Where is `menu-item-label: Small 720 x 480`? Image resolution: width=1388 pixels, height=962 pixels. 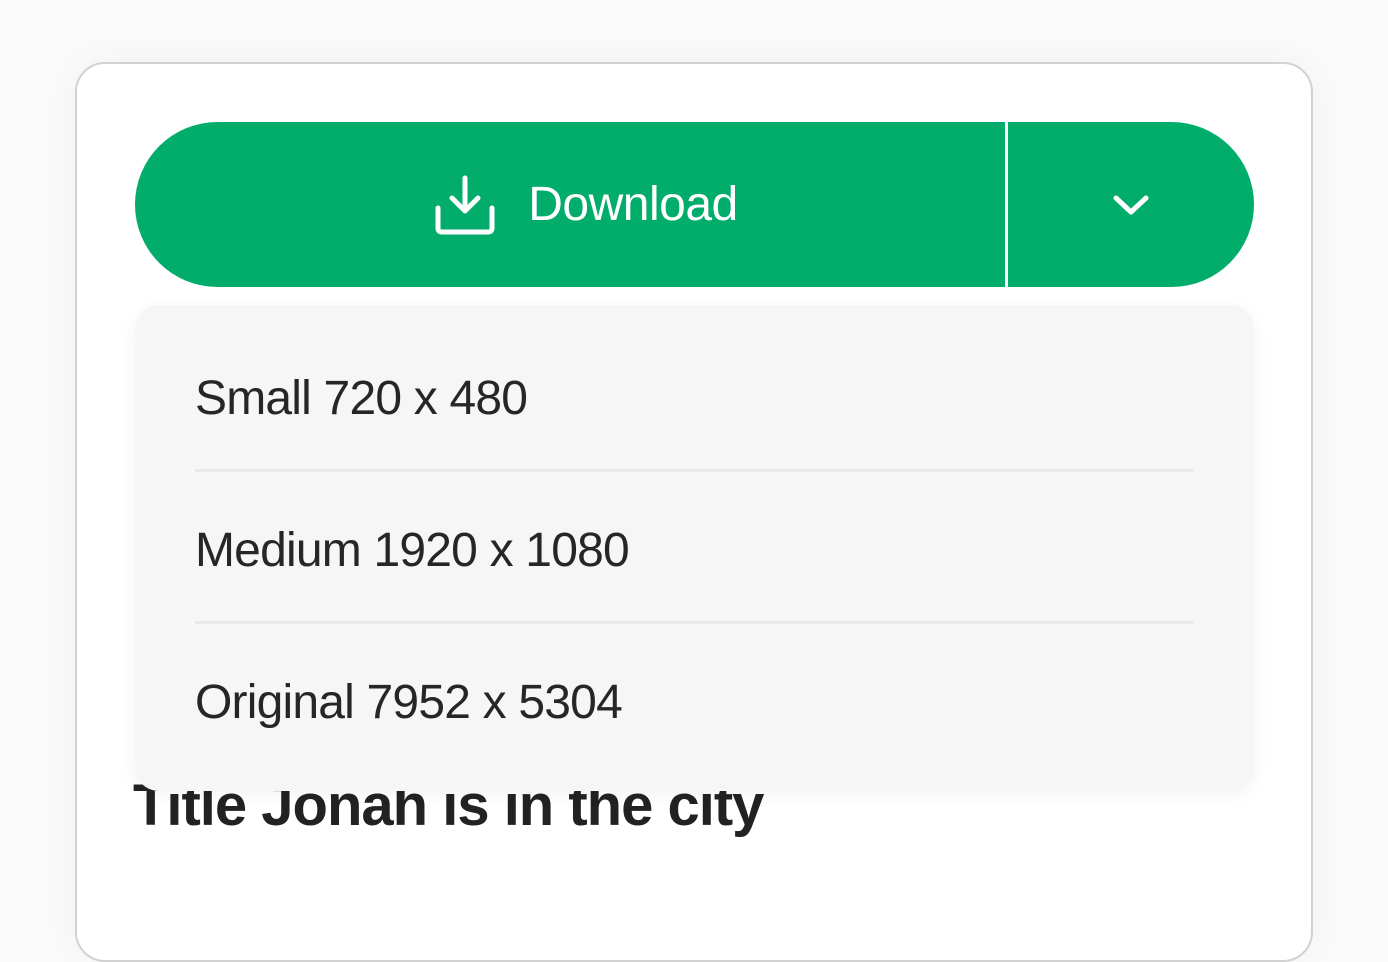 menu-item-label: Small 720 x 480 is located at coordinates (361, 398).